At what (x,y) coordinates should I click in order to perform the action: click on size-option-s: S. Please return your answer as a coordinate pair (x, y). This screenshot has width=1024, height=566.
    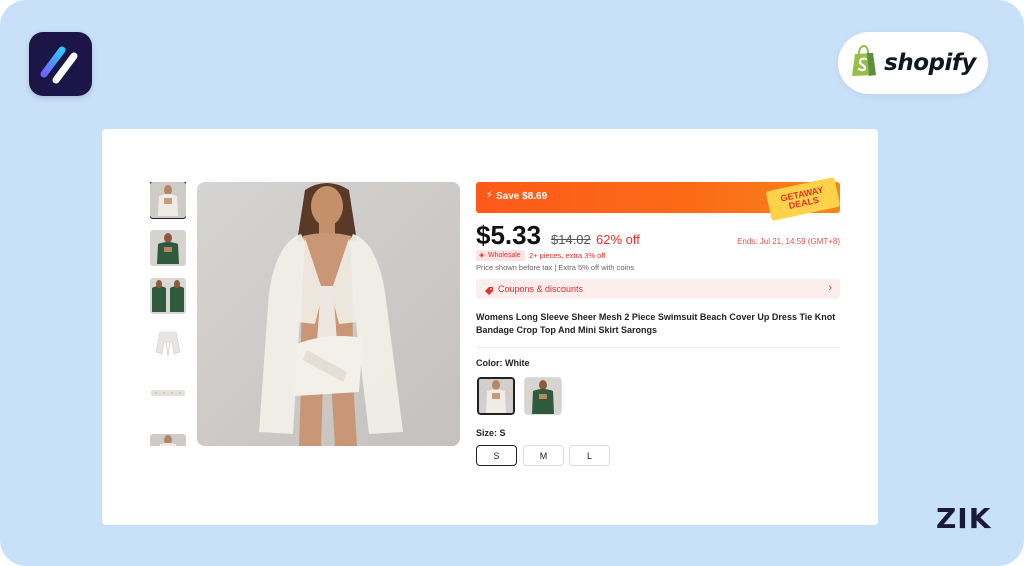
    Looking at the image, I should click on (496, 455).